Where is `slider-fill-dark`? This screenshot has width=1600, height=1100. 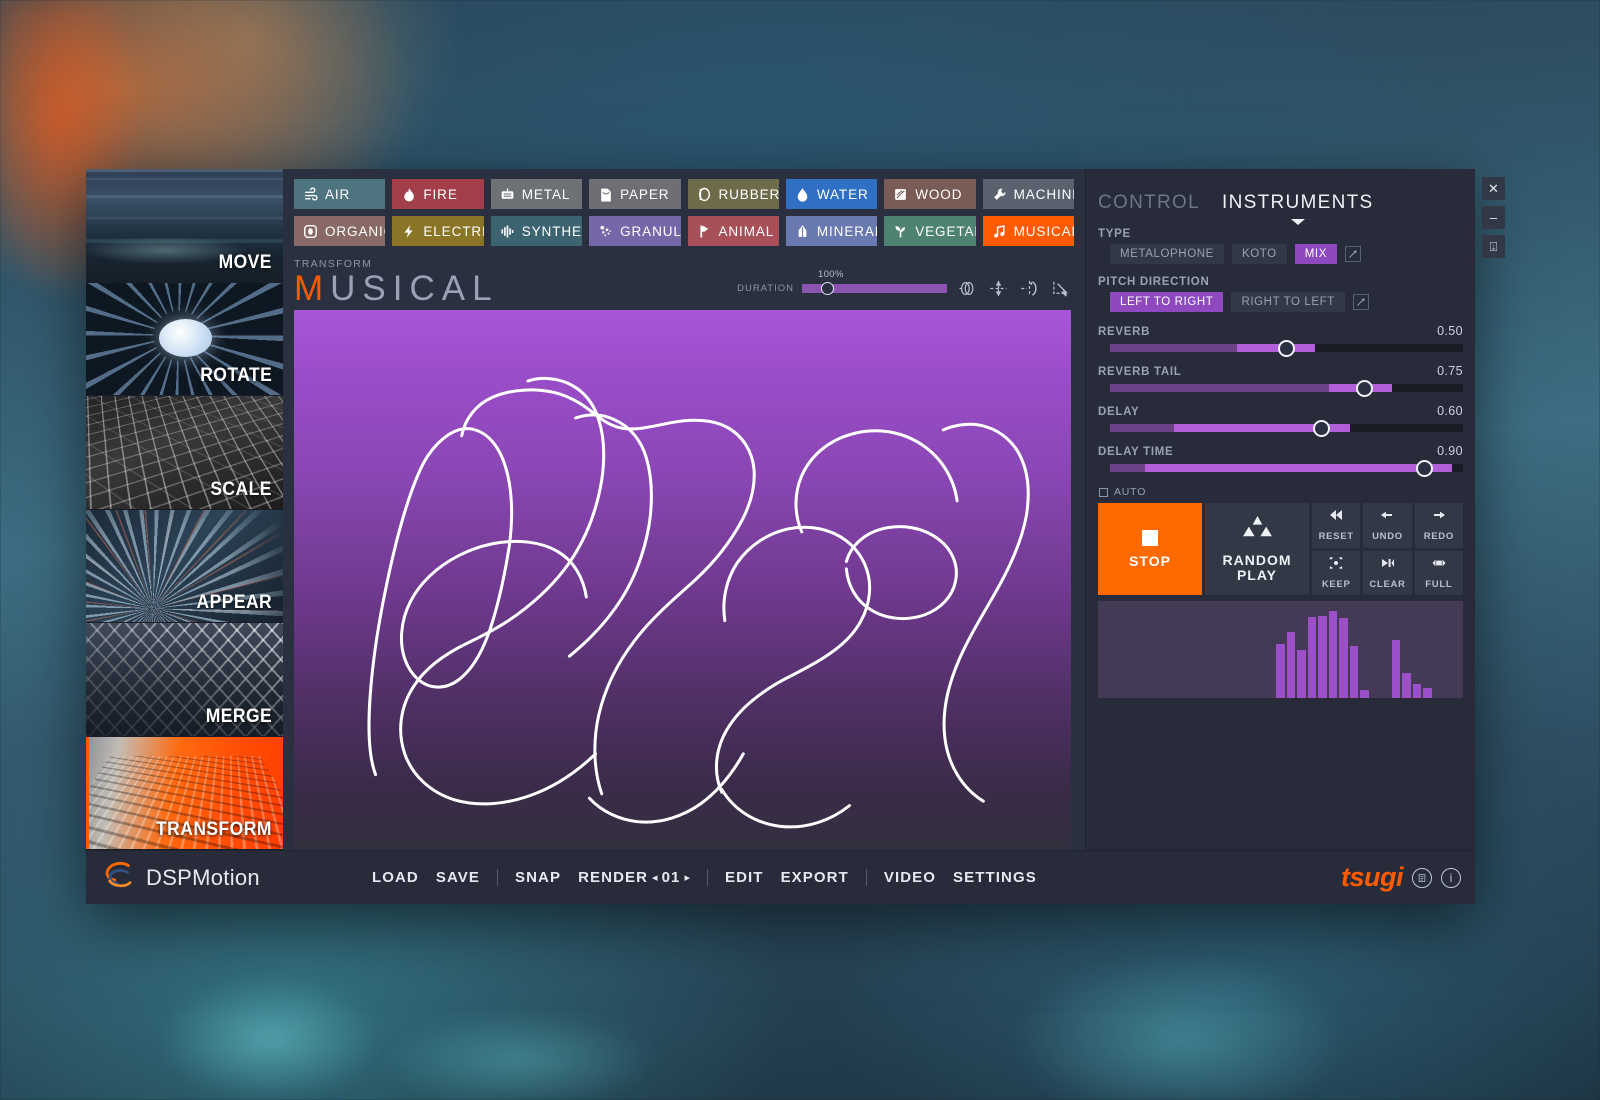
slider-fill-dark is located at coordinates (1142, 428).